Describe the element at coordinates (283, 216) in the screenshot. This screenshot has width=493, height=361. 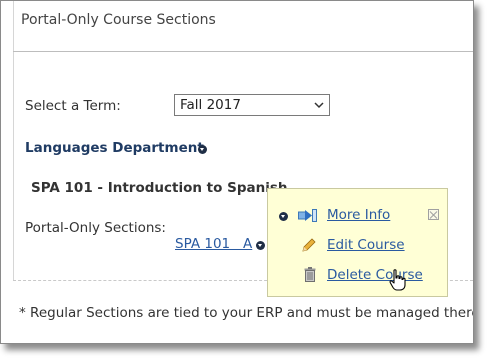
I see `popup-collapse-icon` at that location.